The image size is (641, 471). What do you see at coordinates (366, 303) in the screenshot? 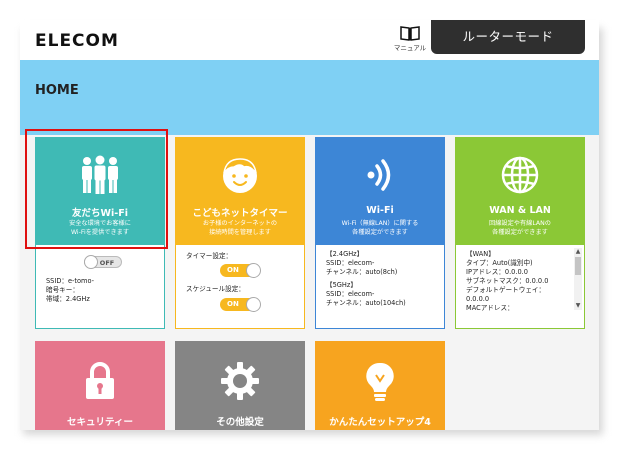
I see `channel-5-text: チャンネル：auto(104ch)` at bounding box center [366, 303].